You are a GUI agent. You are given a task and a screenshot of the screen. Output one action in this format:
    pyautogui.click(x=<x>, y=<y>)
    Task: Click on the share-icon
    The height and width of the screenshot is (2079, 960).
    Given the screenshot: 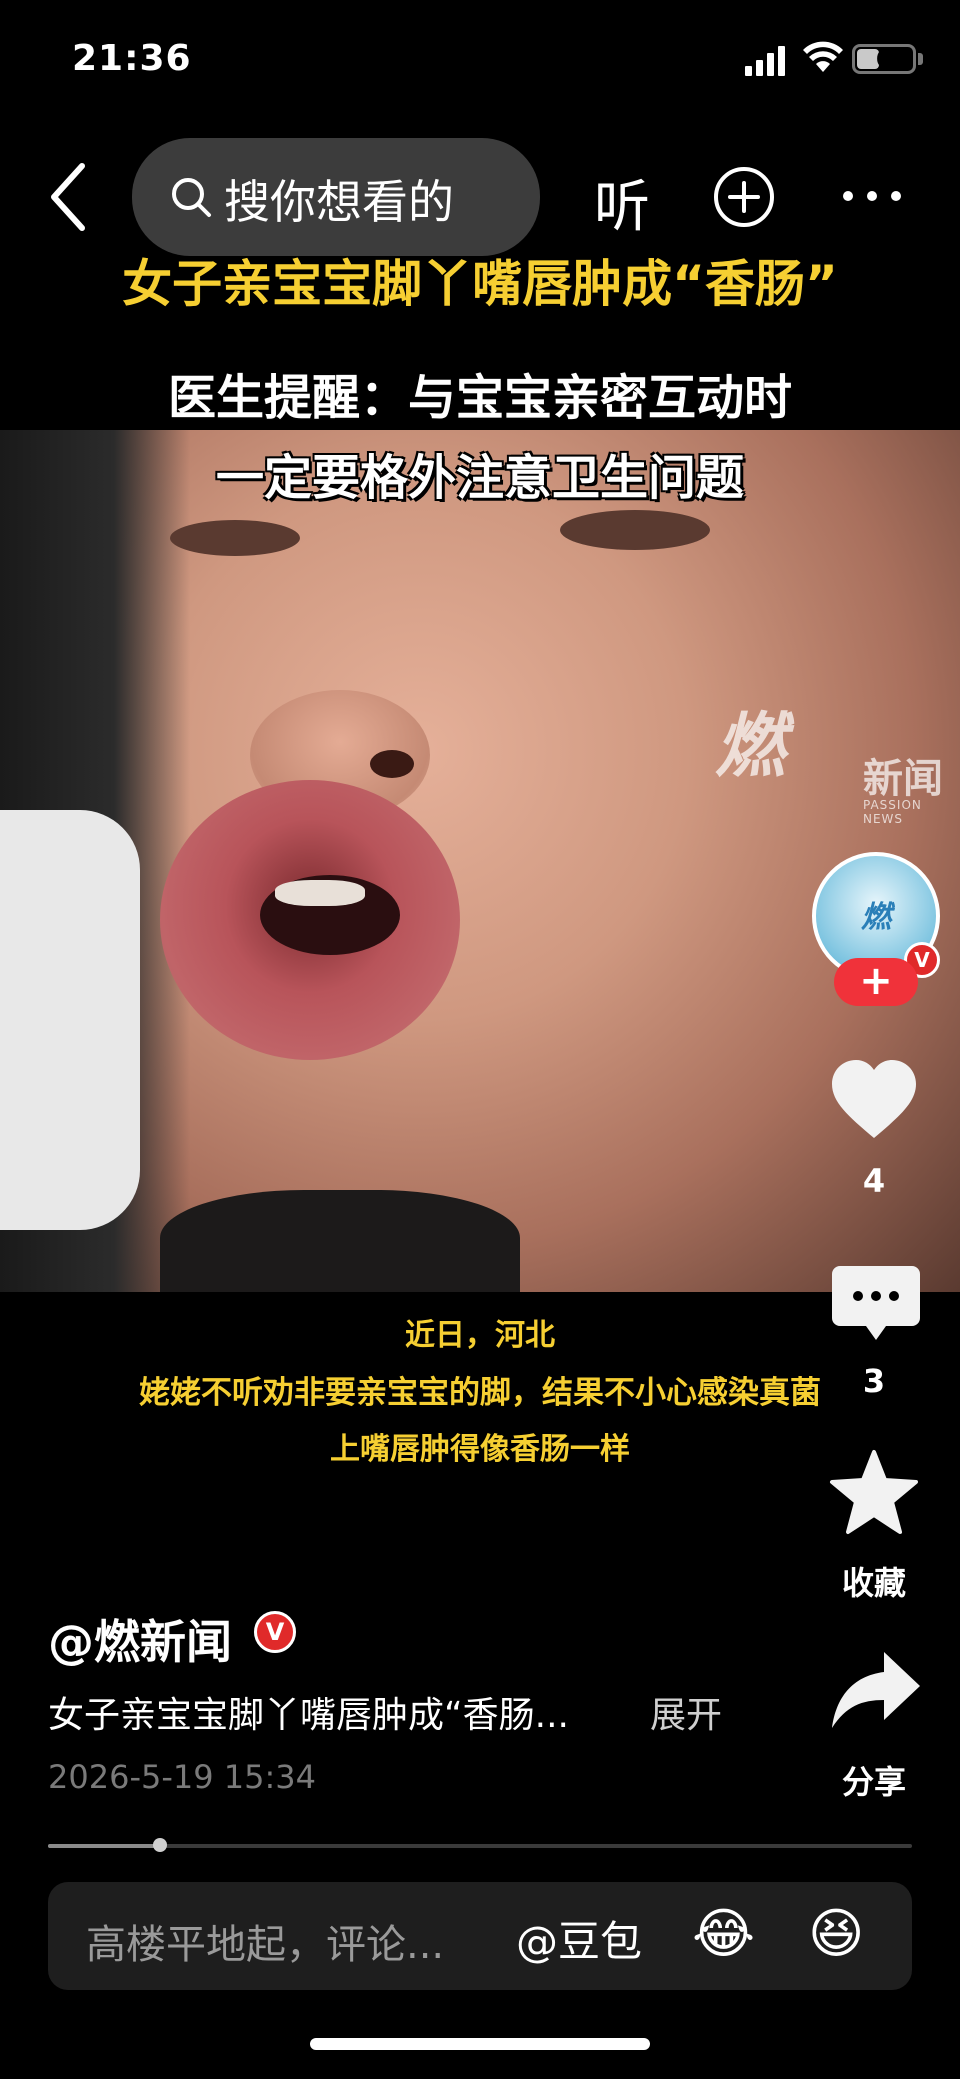 What is the action you would take?
    pyautogui.click(x=875, y=1690)
    